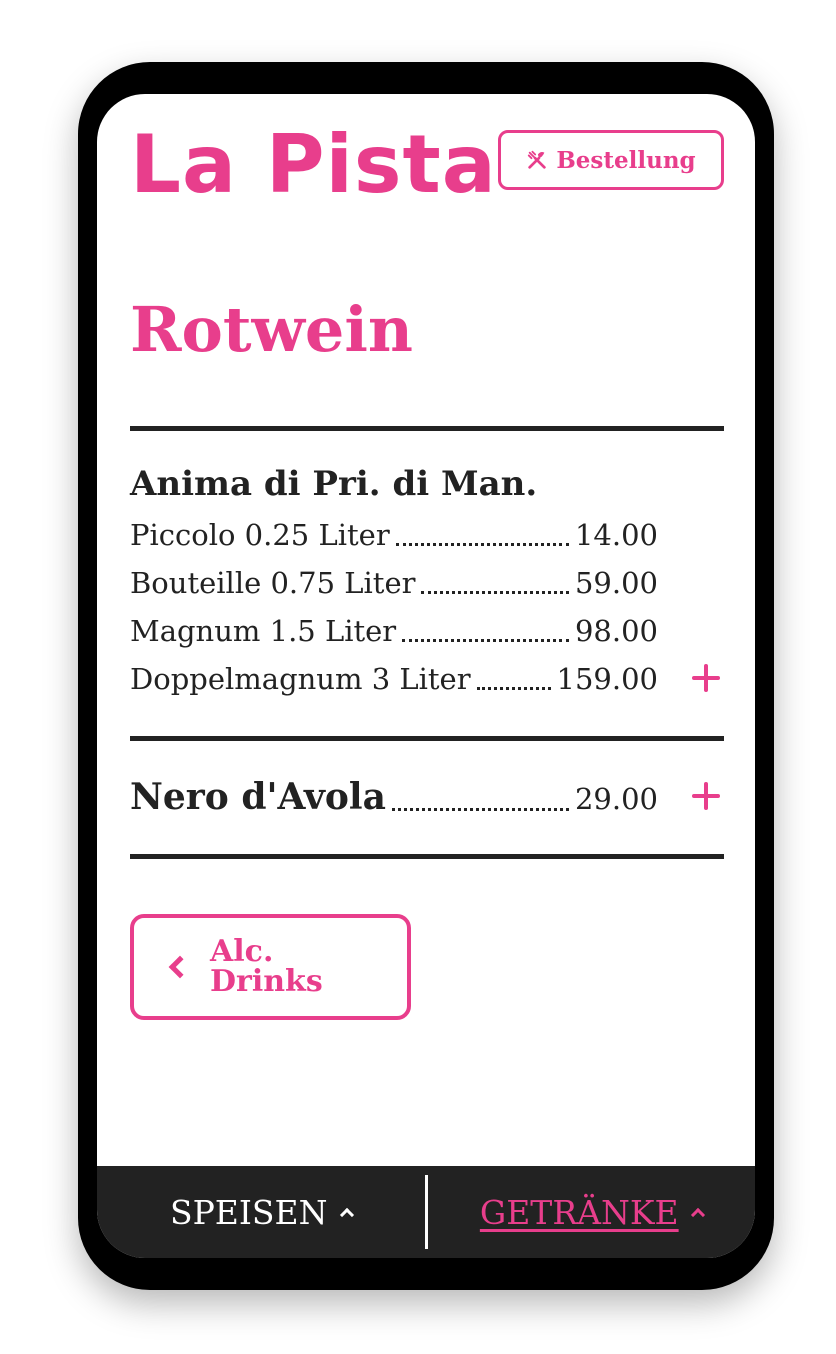 The width and height of the screenshot is (836, 1354). I want to click on brand-logo: La Pista, so click(313, 165).